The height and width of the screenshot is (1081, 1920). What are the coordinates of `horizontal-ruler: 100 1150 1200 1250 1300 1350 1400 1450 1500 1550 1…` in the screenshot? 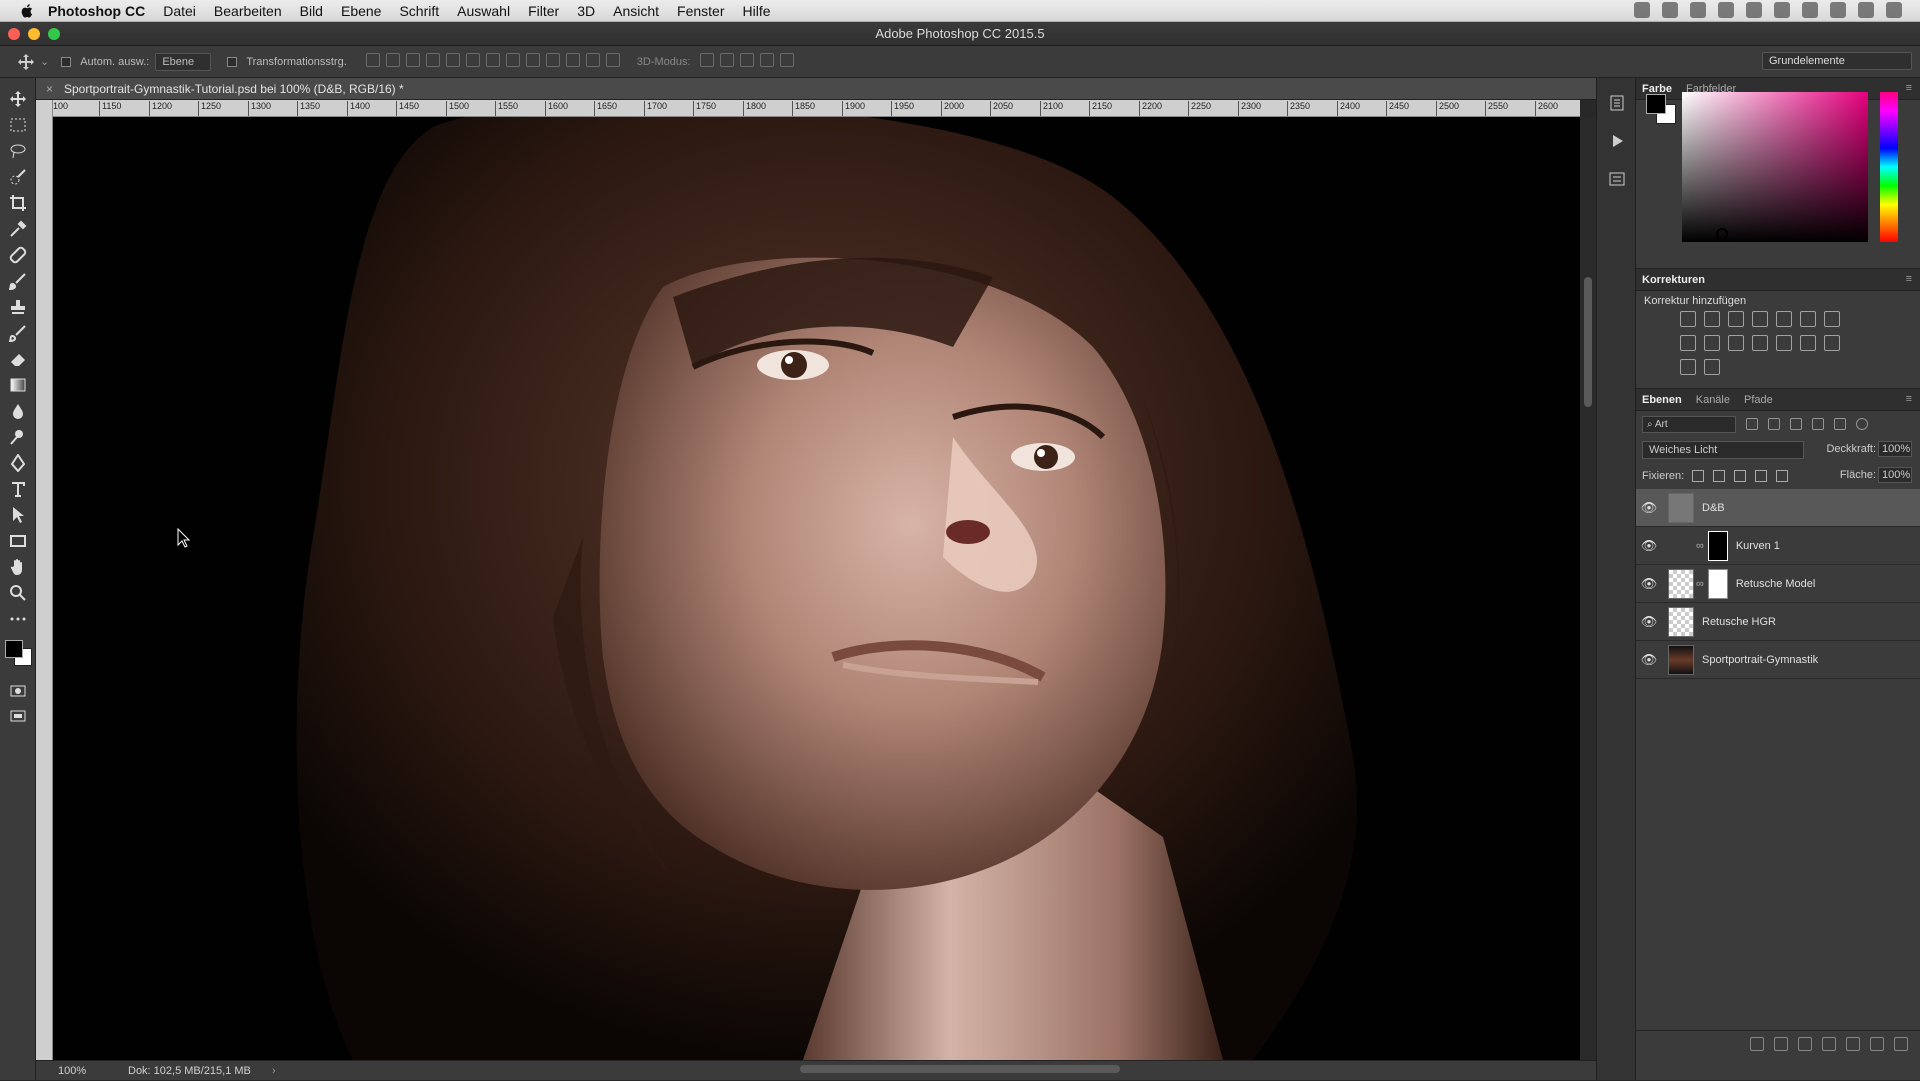 It's located at (813, 108).